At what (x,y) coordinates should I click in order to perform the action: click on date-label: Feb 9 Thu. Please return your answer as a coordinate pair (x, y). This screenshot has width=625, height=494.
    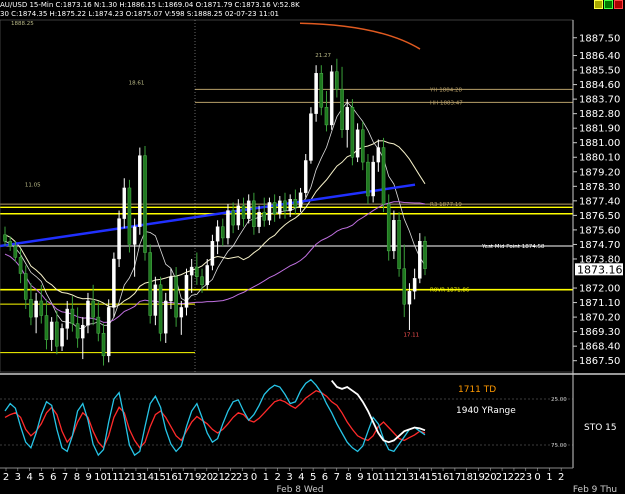
    Looking at the image, I should click on (595, 489).